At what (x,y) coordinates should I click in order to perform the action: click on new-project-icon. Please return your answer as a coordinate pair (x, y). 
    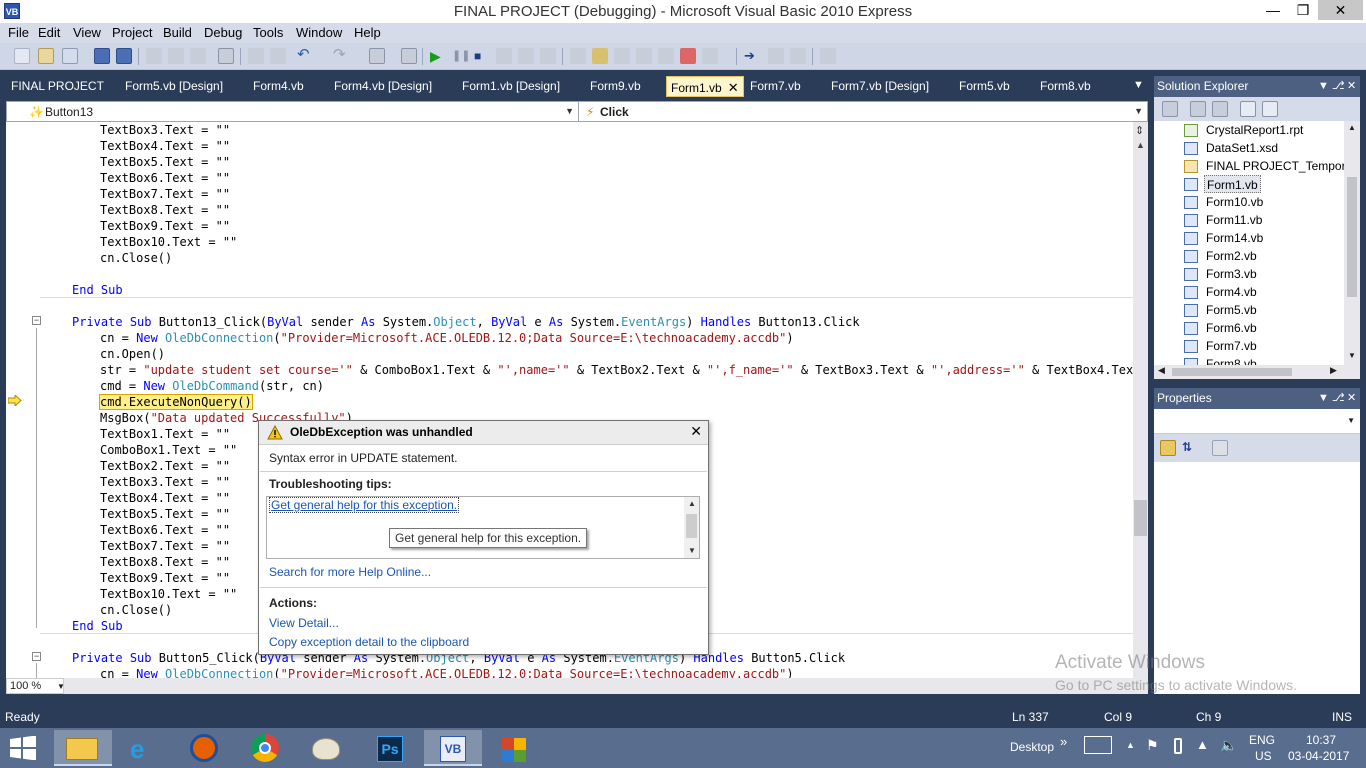
    Looking at the image, I should click on (22, 56).